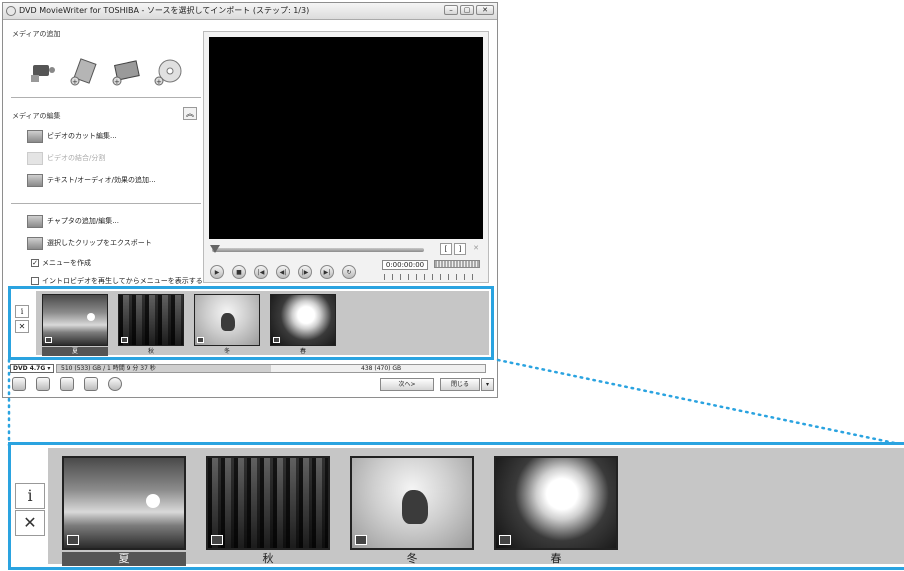 This screenshot has width=904, height=571. What do you see at coordinates (460, 384) in the screenshot?
I see `close-button: 閉じる` at bounding box center [460, 384].